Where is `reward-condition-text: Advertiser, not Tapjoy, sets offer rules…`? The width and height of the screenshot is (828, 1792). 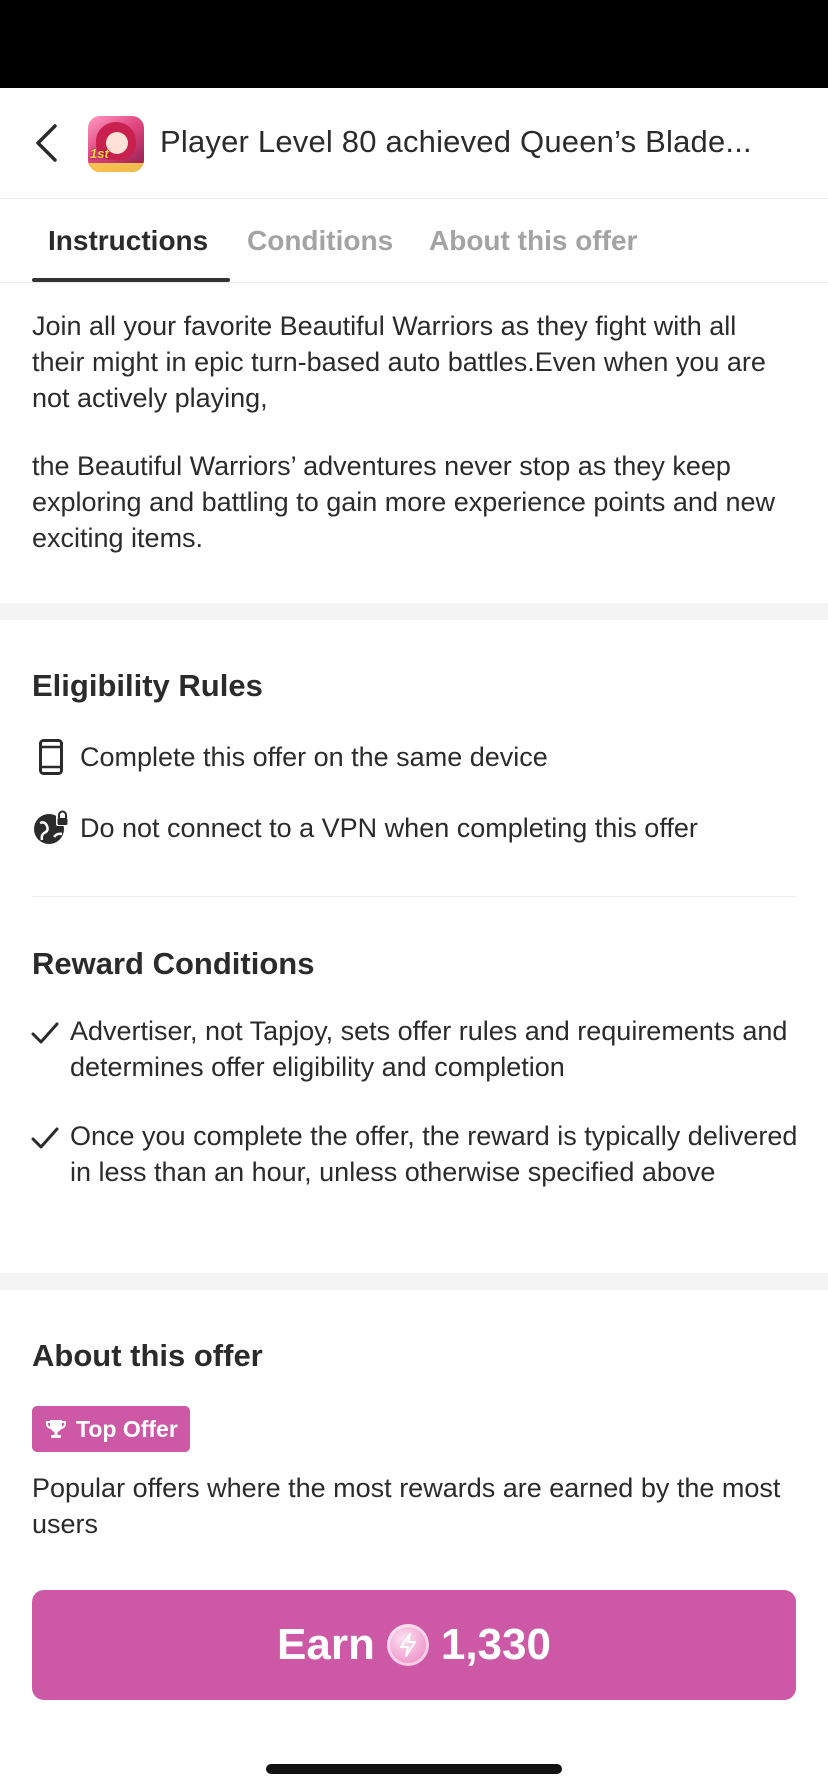 reward-condition-text: Advertiser, not Tapjoy, sets offer rules… is located at coordinates (429, 1049).